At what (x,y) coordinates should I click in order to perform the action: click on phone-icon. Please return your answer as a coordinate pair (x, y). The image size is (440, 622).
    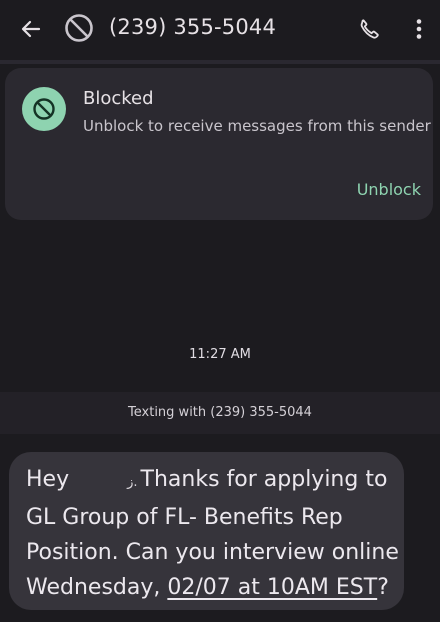
    Looking at the image, I should click on (369, 29).